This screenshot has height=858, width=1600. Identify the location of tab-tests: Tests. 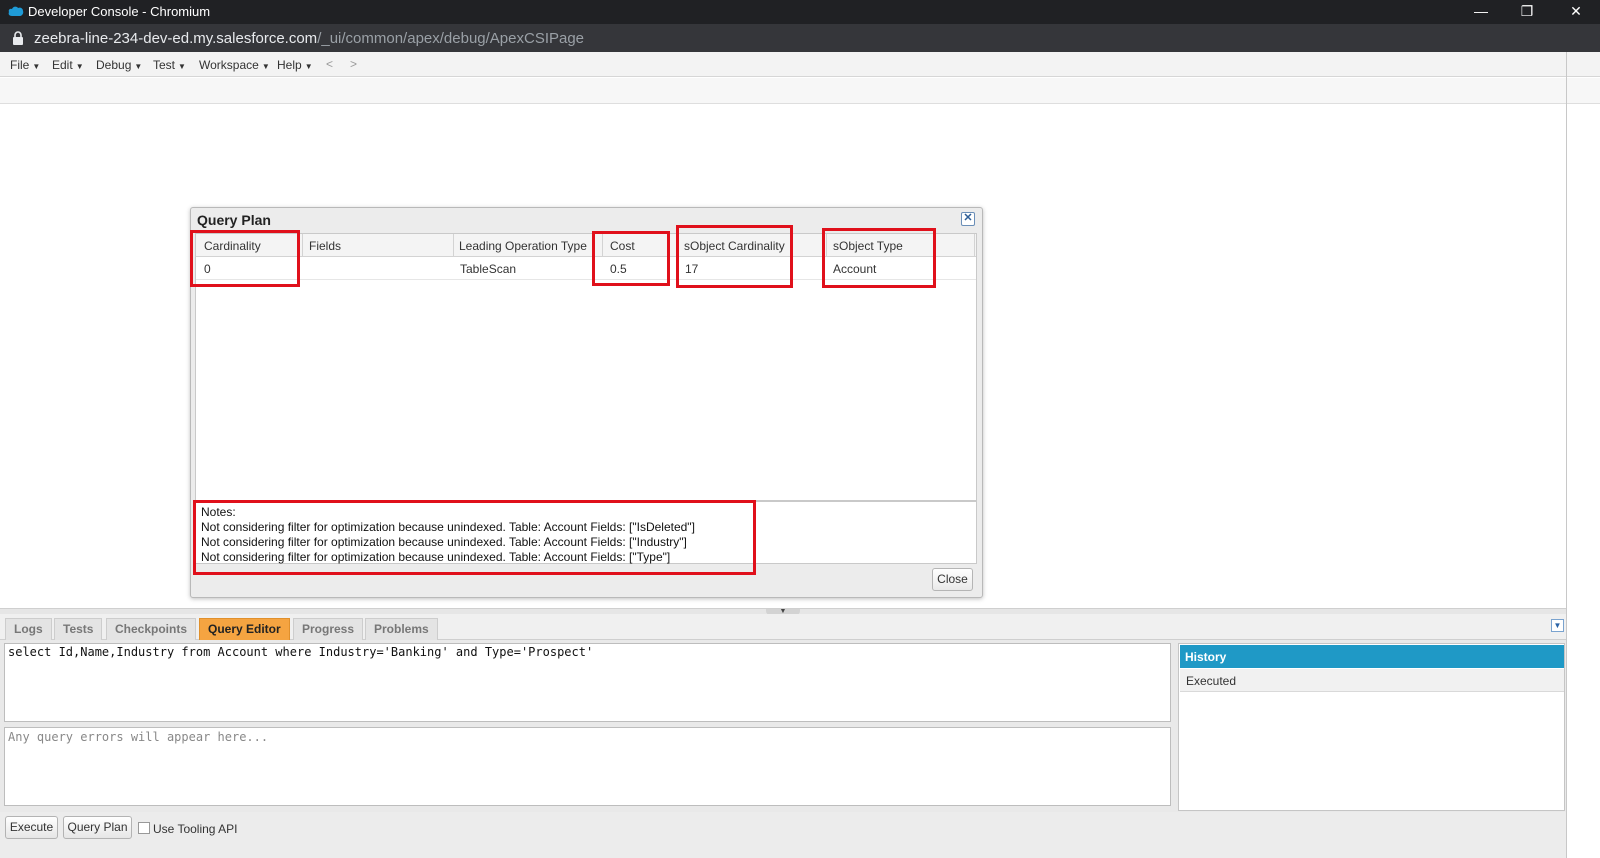
(78, 629).